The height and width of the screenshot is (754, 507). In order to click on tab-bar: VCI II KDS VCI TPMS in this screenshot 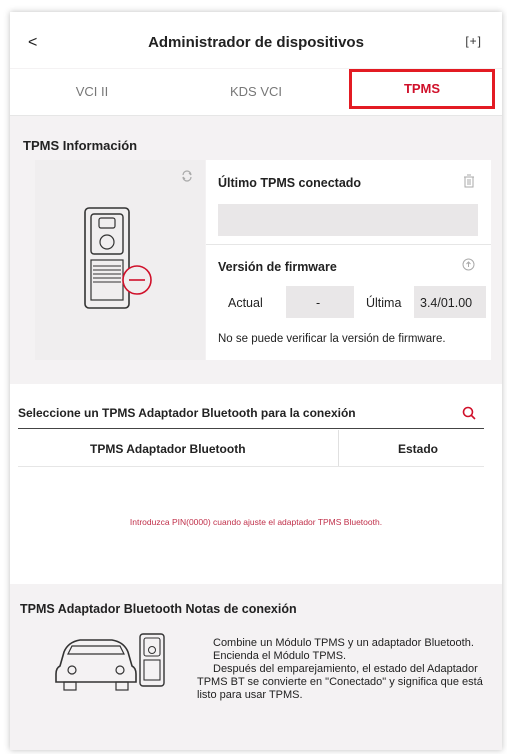, I will do `click(256, 92)`.